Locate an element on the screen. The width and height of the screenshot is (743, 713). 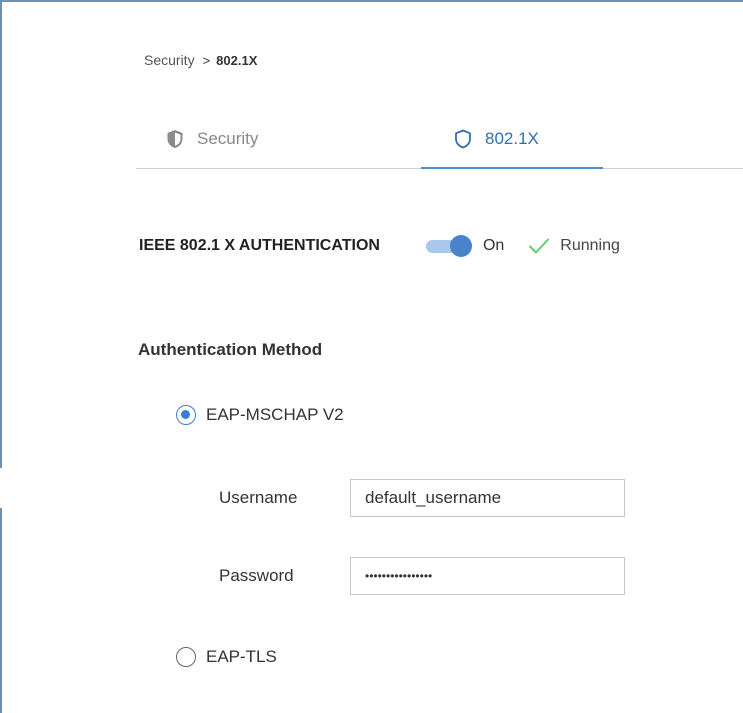
auth-row: IEEE 802.1 X AUTHENTICATION On Running is located at coordinates (379, 246).